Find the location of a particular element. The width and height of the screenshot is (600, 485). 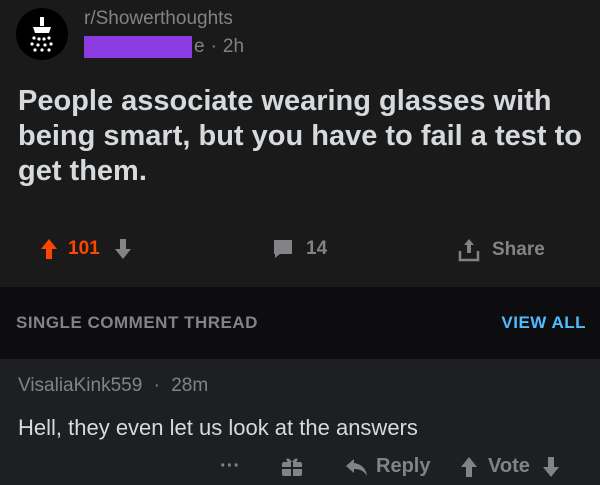

post-author: e is located at coordinates (199, 47).